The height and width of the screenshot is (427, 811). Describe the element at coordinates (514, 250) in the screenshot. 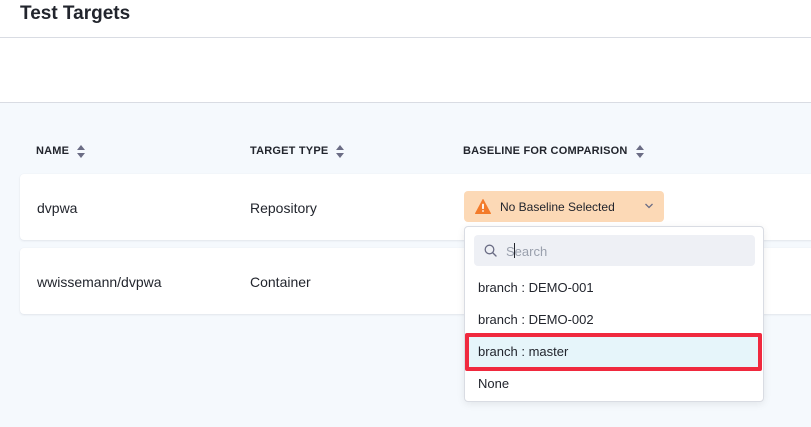

I see `text-cursor` at that location.